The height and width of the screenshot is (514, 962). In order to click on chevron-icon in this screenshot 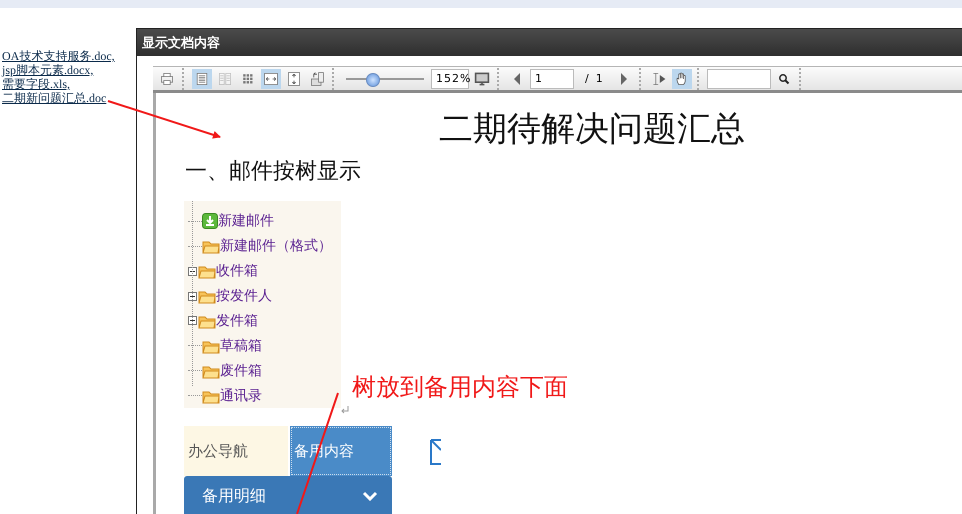, I will do `click(370, 496)`.